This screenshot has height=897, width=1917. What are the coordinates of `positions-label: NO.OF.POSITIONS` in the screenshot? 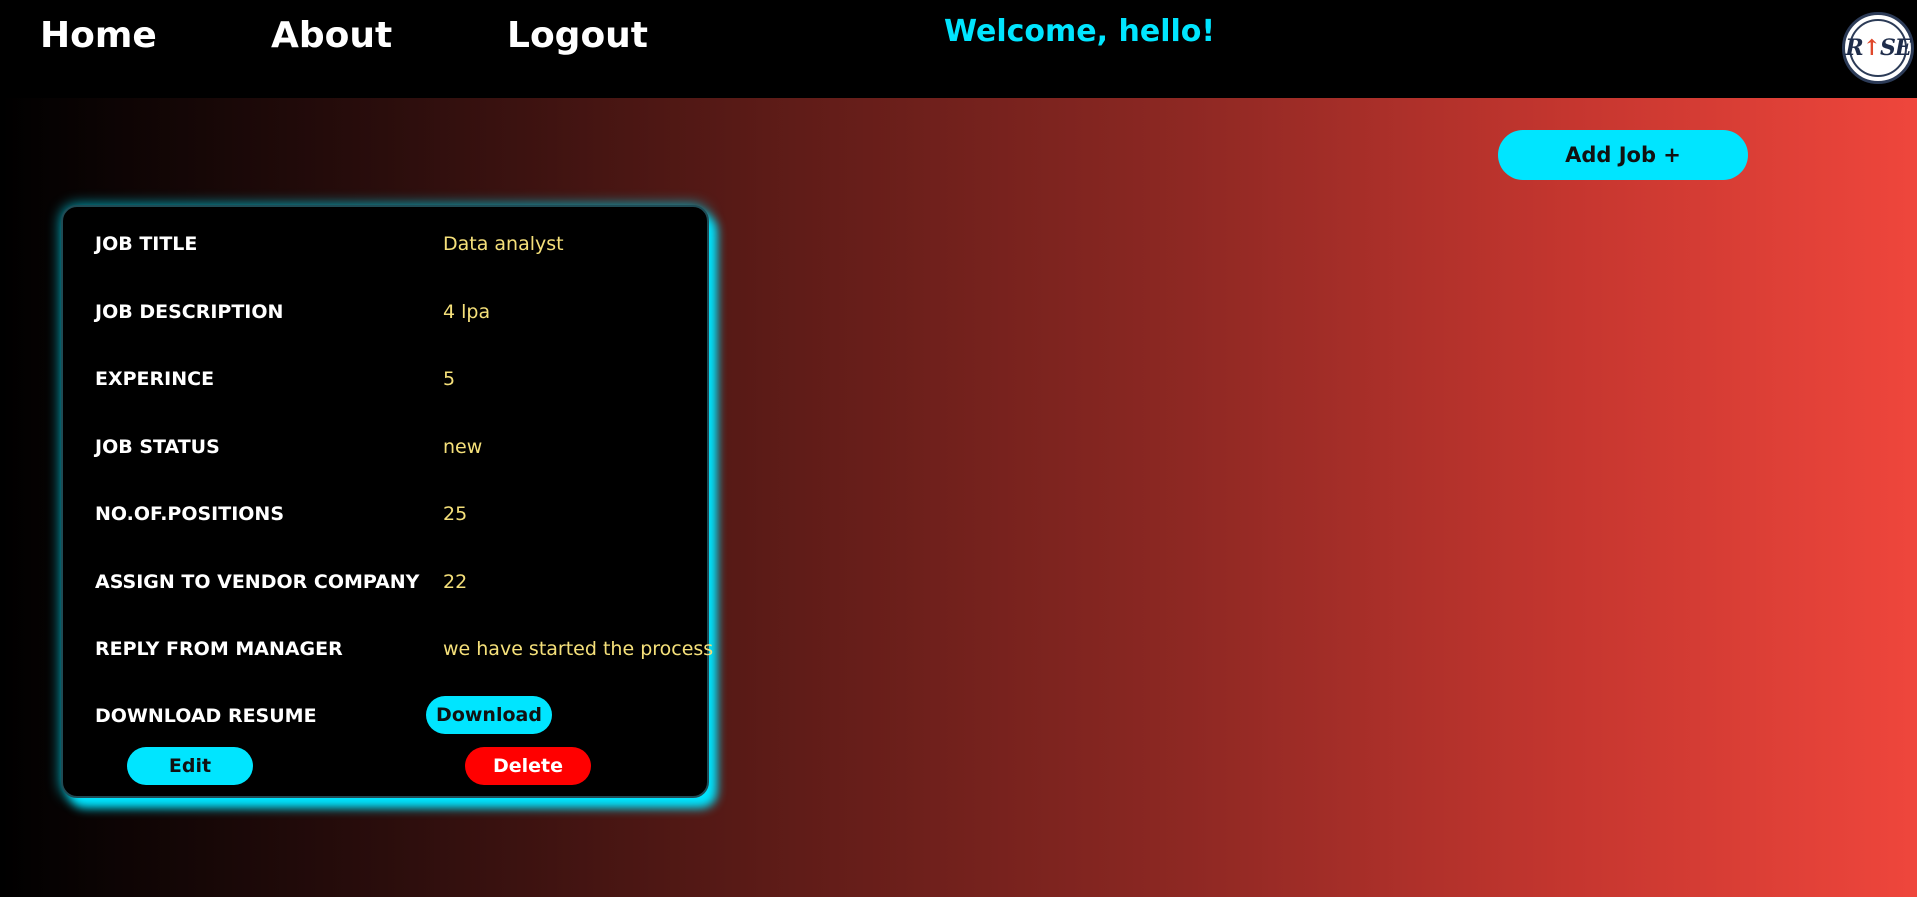 It's located at (190, 514).